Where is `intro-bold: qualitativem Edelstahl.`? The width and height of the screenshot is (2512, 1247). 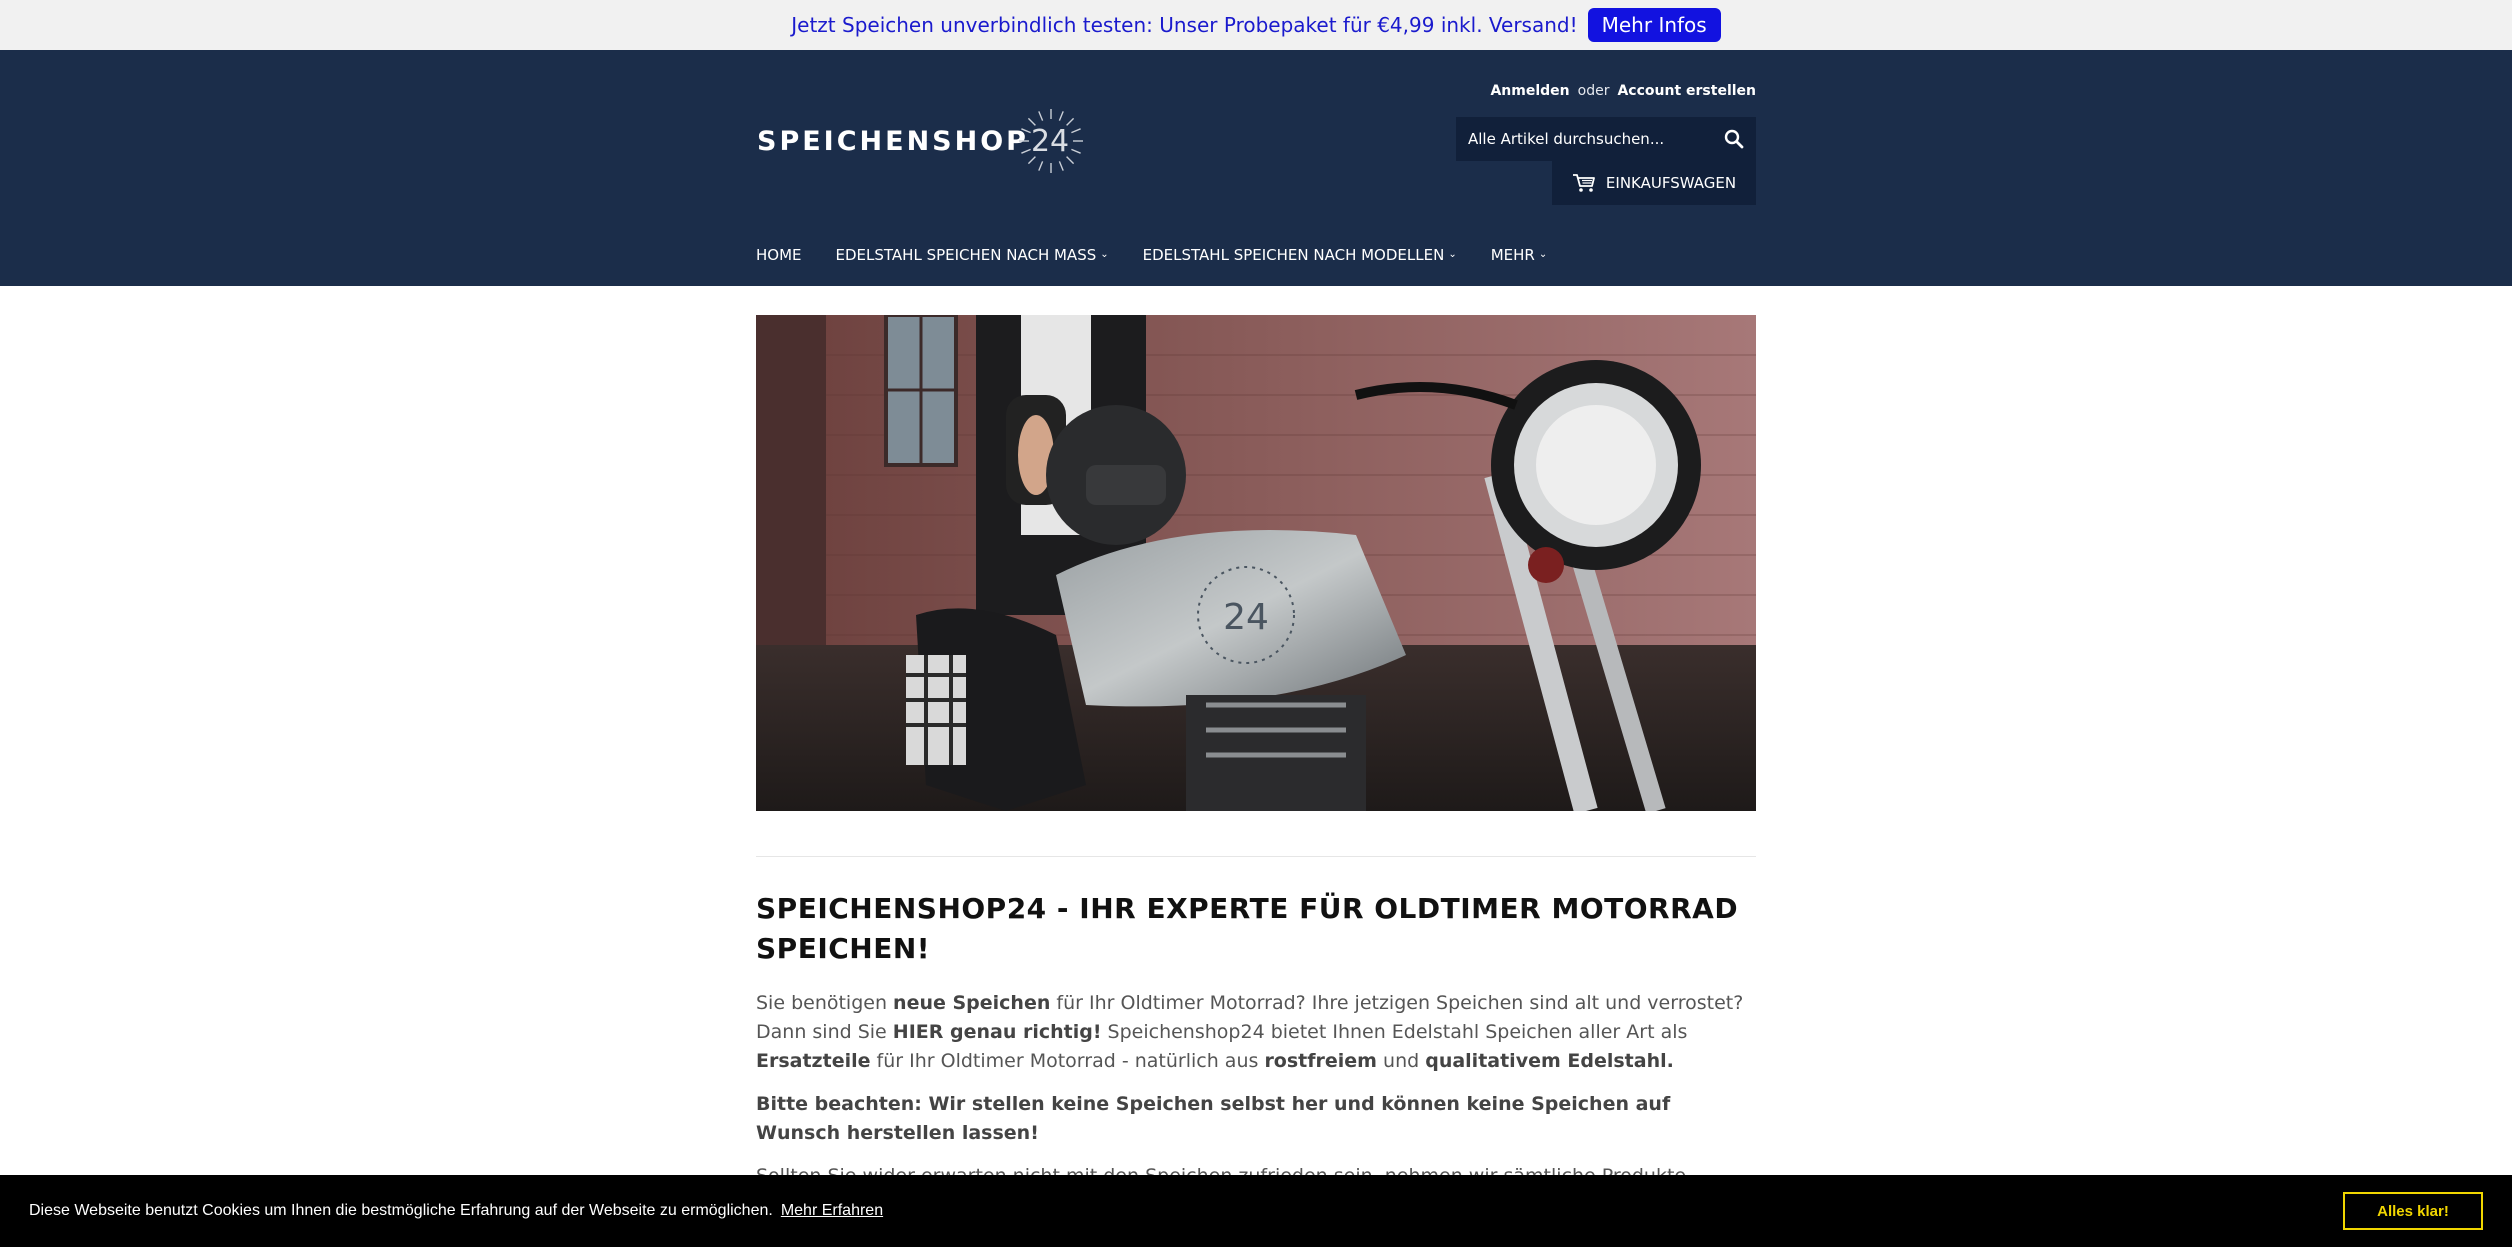
intro-bold: qualitativem Edelstahl. is located at coordinates (1549, 1061).